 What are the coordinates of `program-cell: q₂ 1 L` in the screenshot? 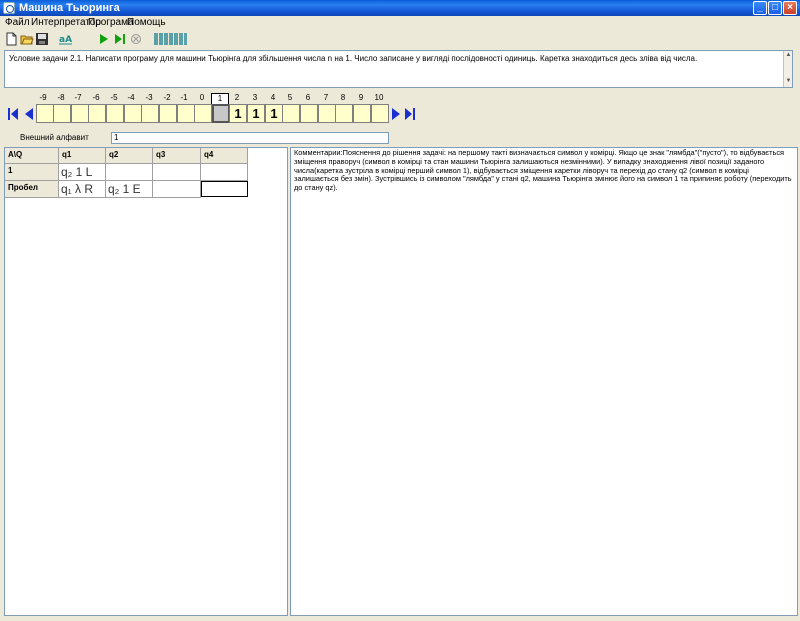 It's located at (82, 172).